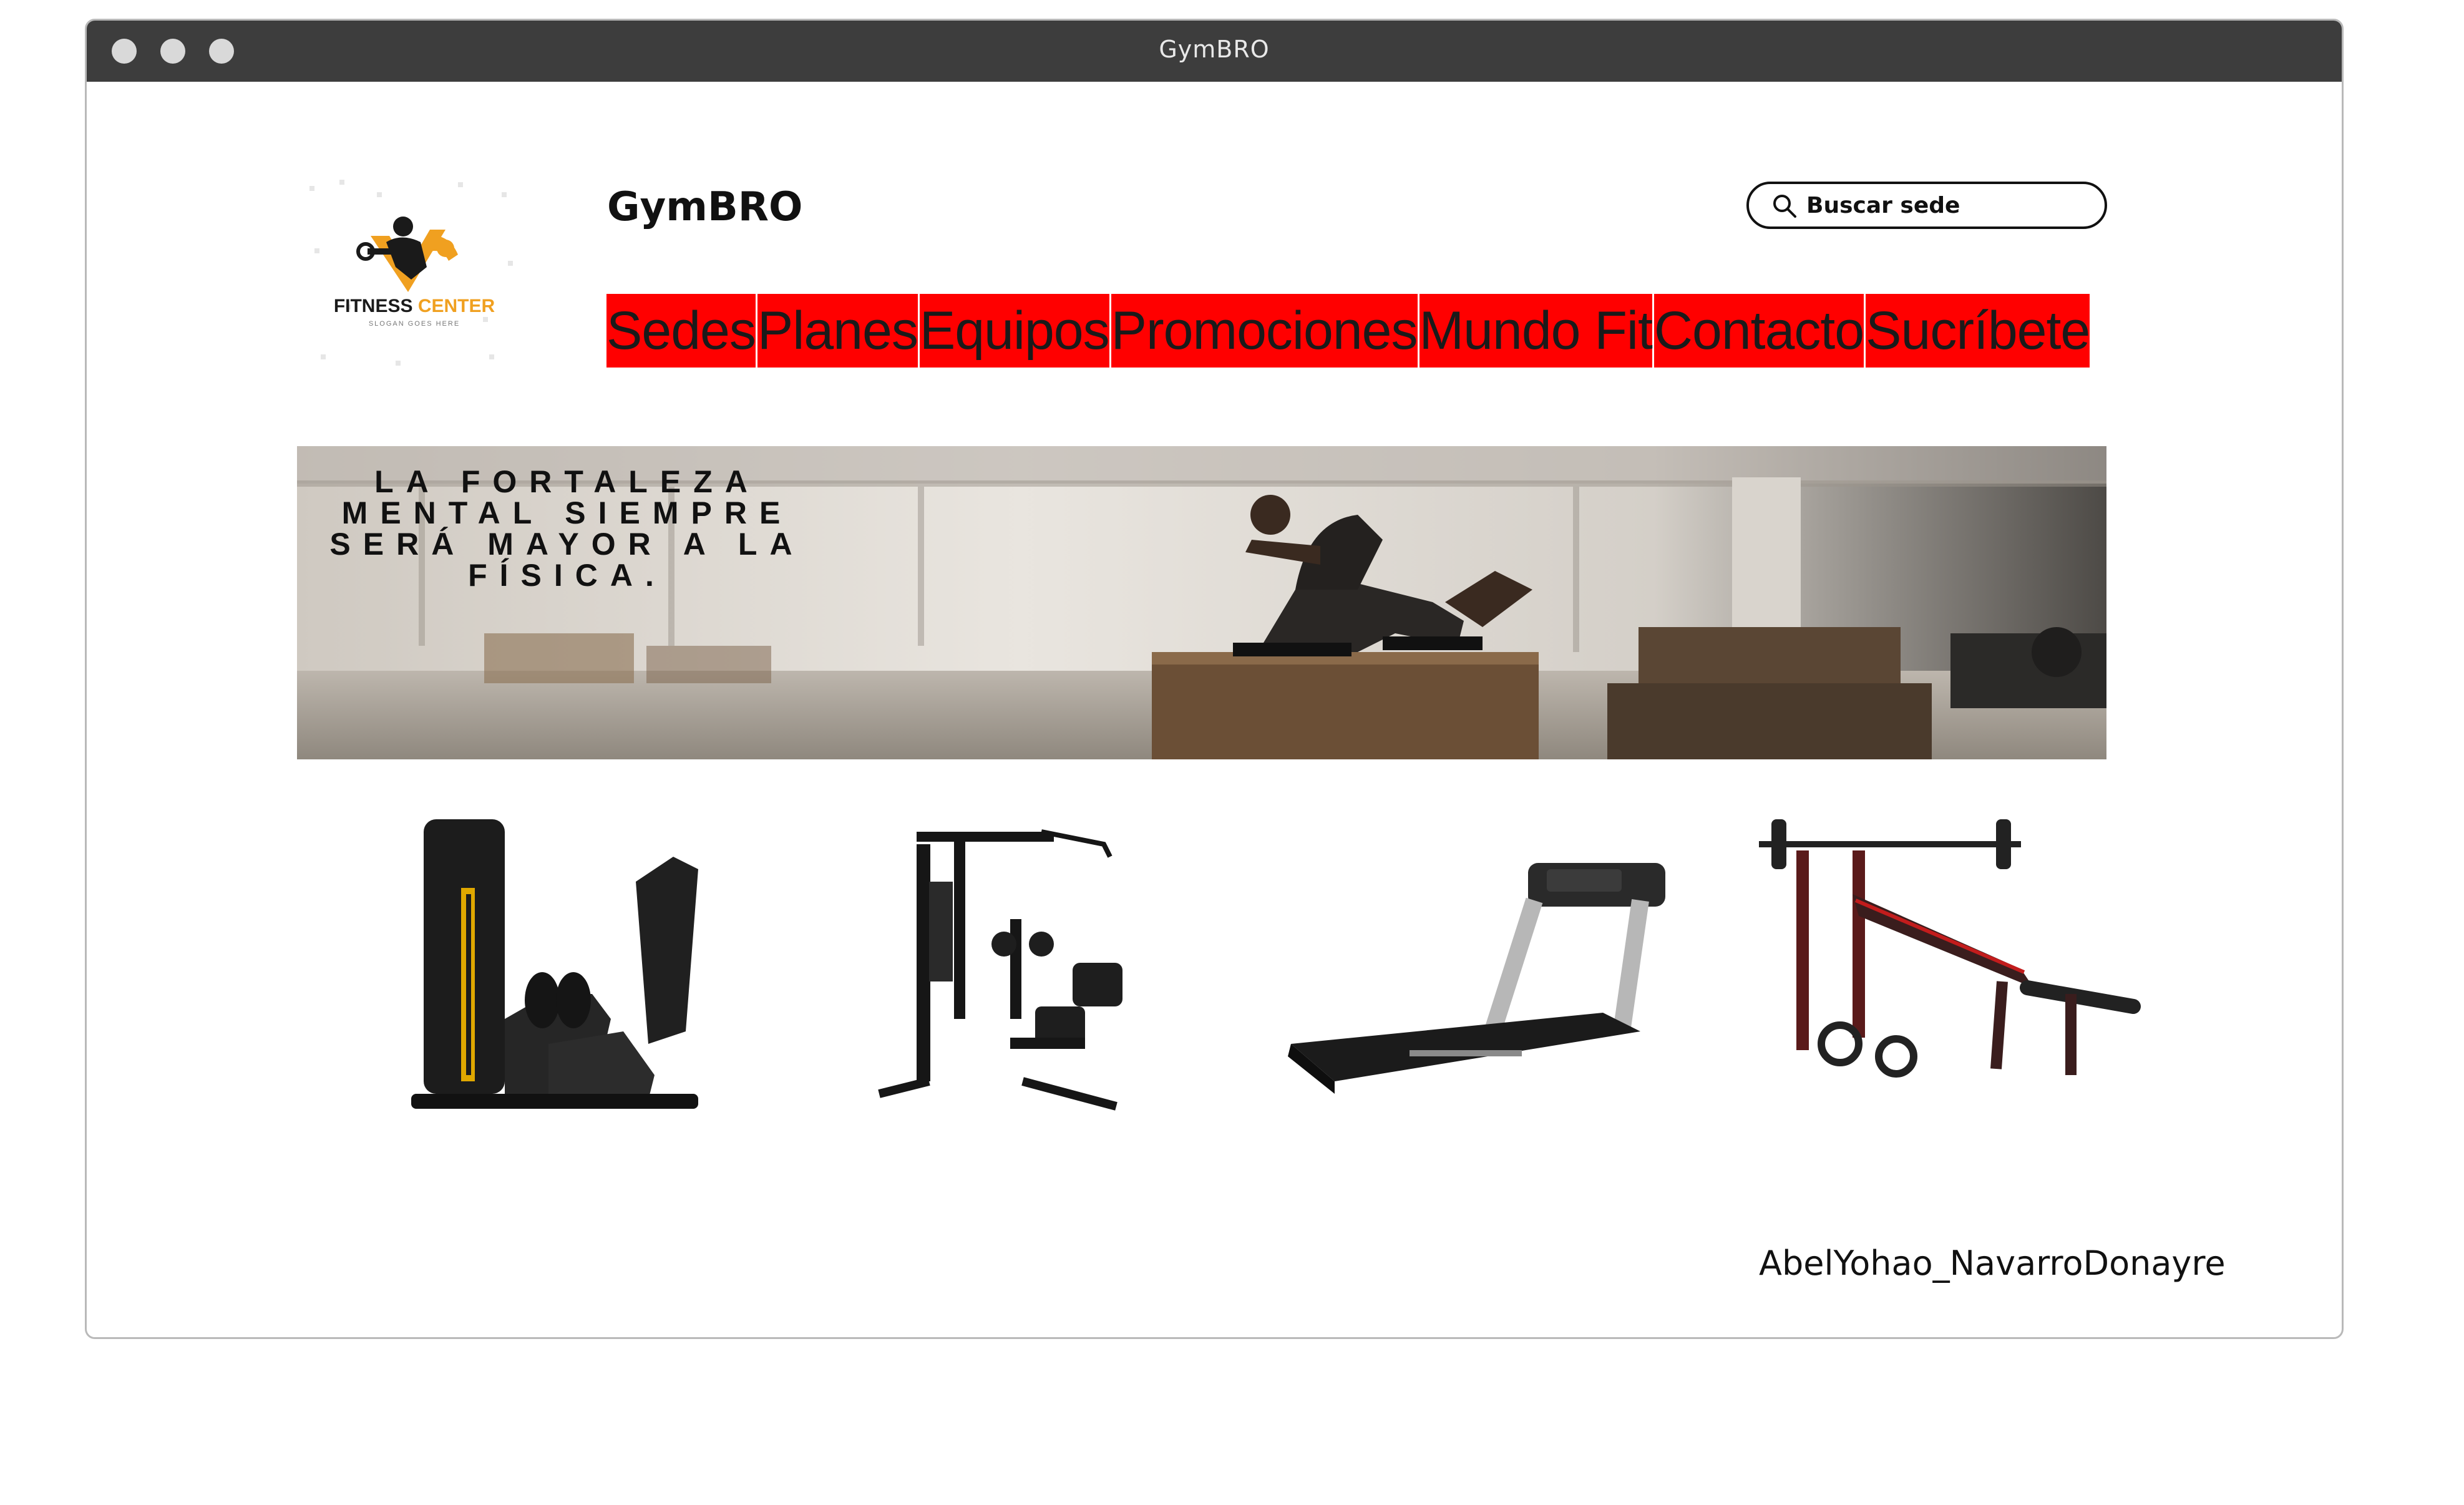 The image size is (2464, 1505). What do you see at coordinates (838, 331) in the screenshot?
I see `nav-item-planes: Planes` at bounding box center [838, 331].